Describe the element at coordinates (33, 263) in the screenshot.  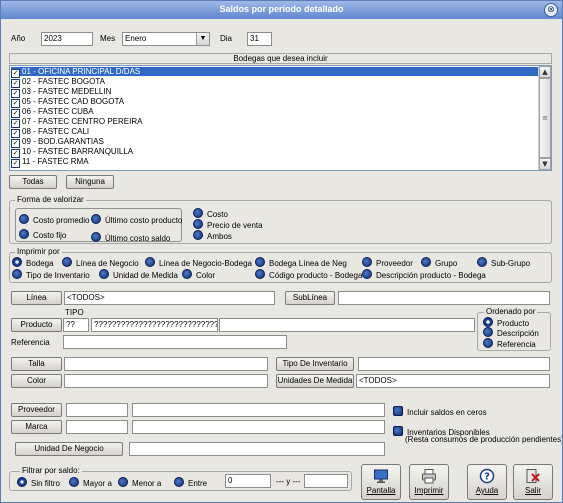
I see `radio-bodega: Bodega` at that location.